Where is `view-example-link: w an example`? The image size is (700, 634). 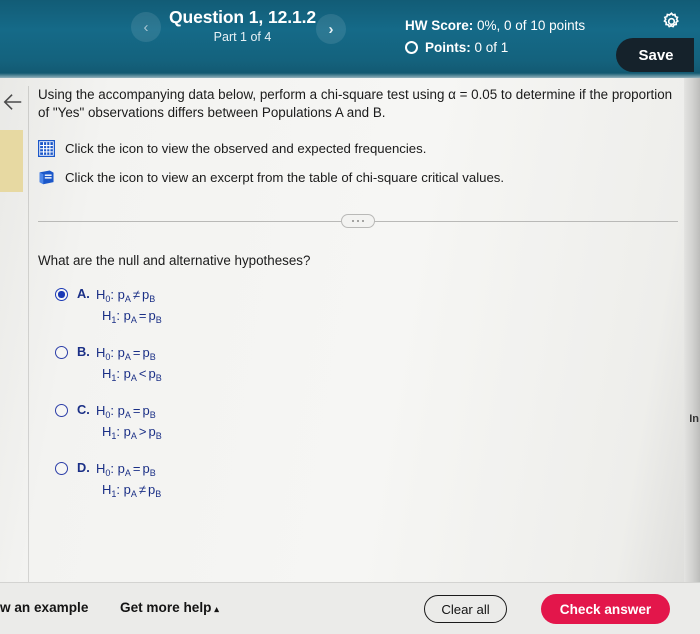
view-example-link: w an example is located at coordinates (44, 607).